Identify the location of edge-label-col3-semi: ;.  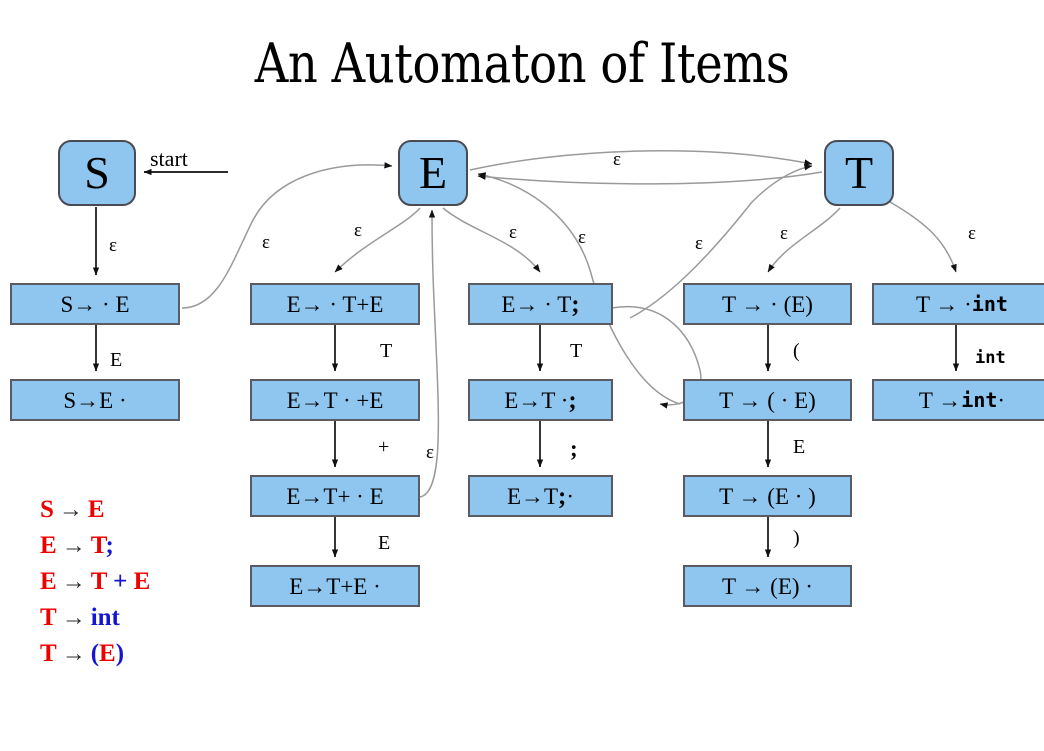
(574, 448).